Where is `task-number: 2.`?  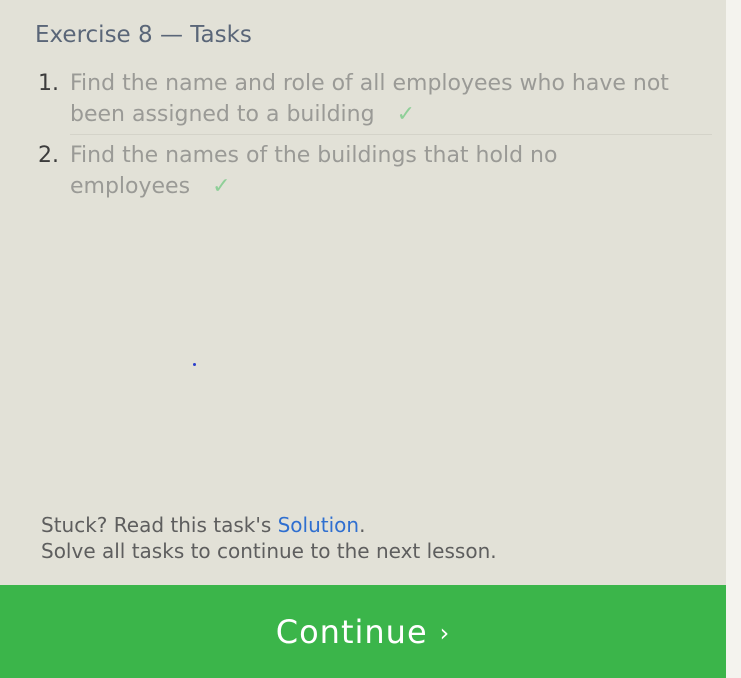 task-number: 2. is located at coordinates (48, 155).